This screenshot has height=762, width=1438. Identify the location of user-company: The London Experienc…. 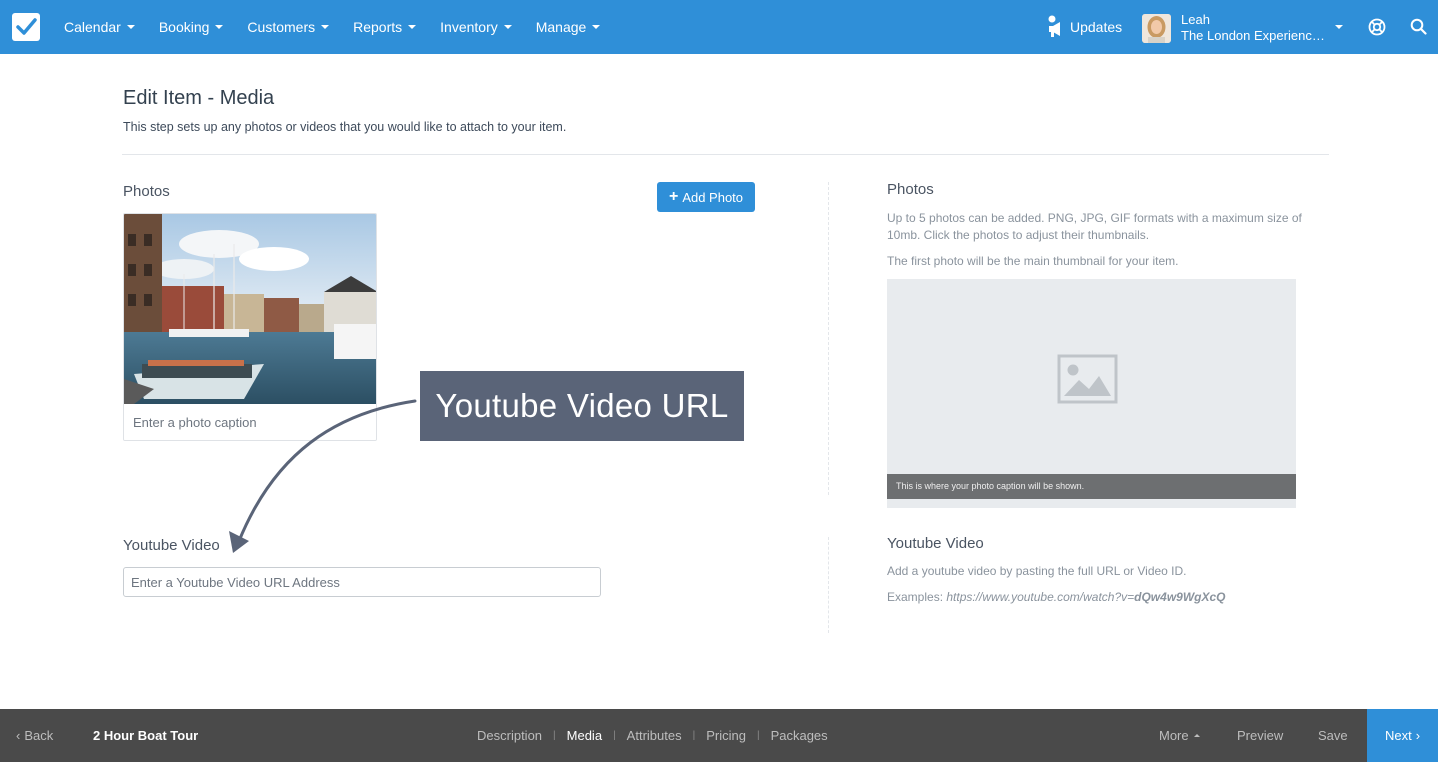
(1253, 35).